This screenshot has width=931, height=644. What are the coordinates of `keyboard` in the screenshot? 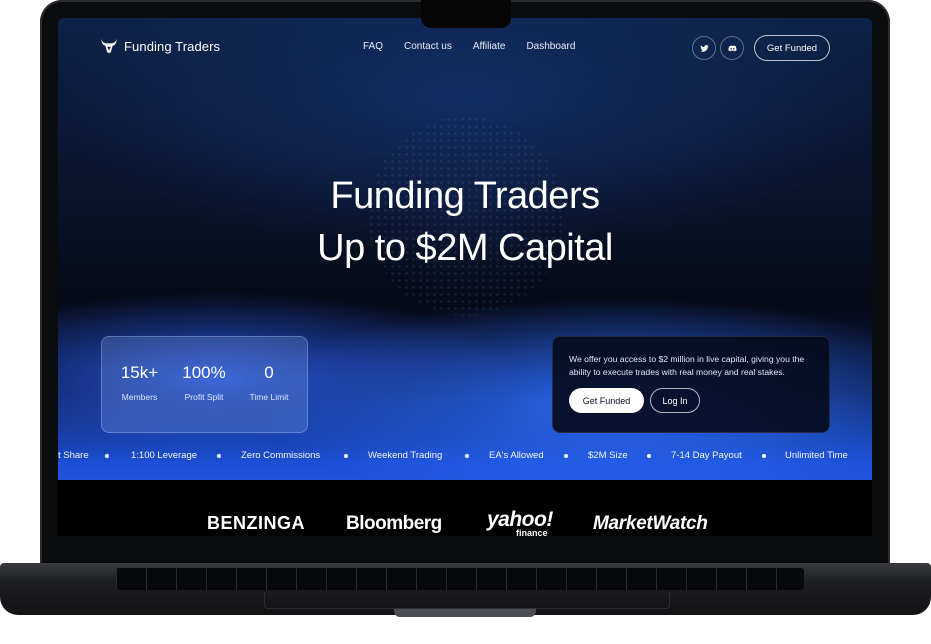 It's located at (460, 579).